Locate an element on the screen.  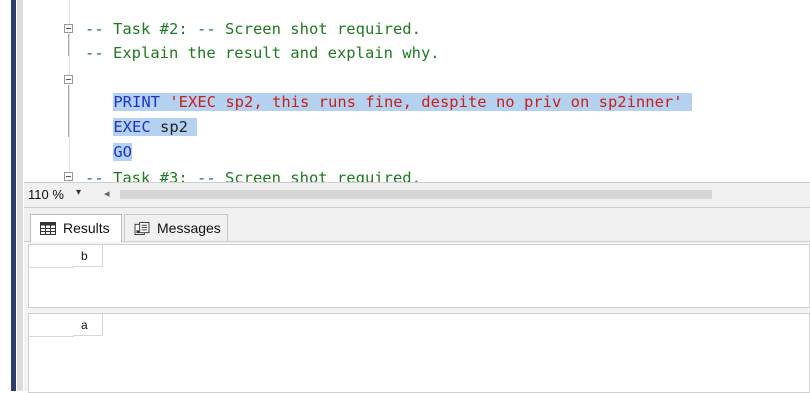
exec-target: sp2 is located at coordinates (174, 127).